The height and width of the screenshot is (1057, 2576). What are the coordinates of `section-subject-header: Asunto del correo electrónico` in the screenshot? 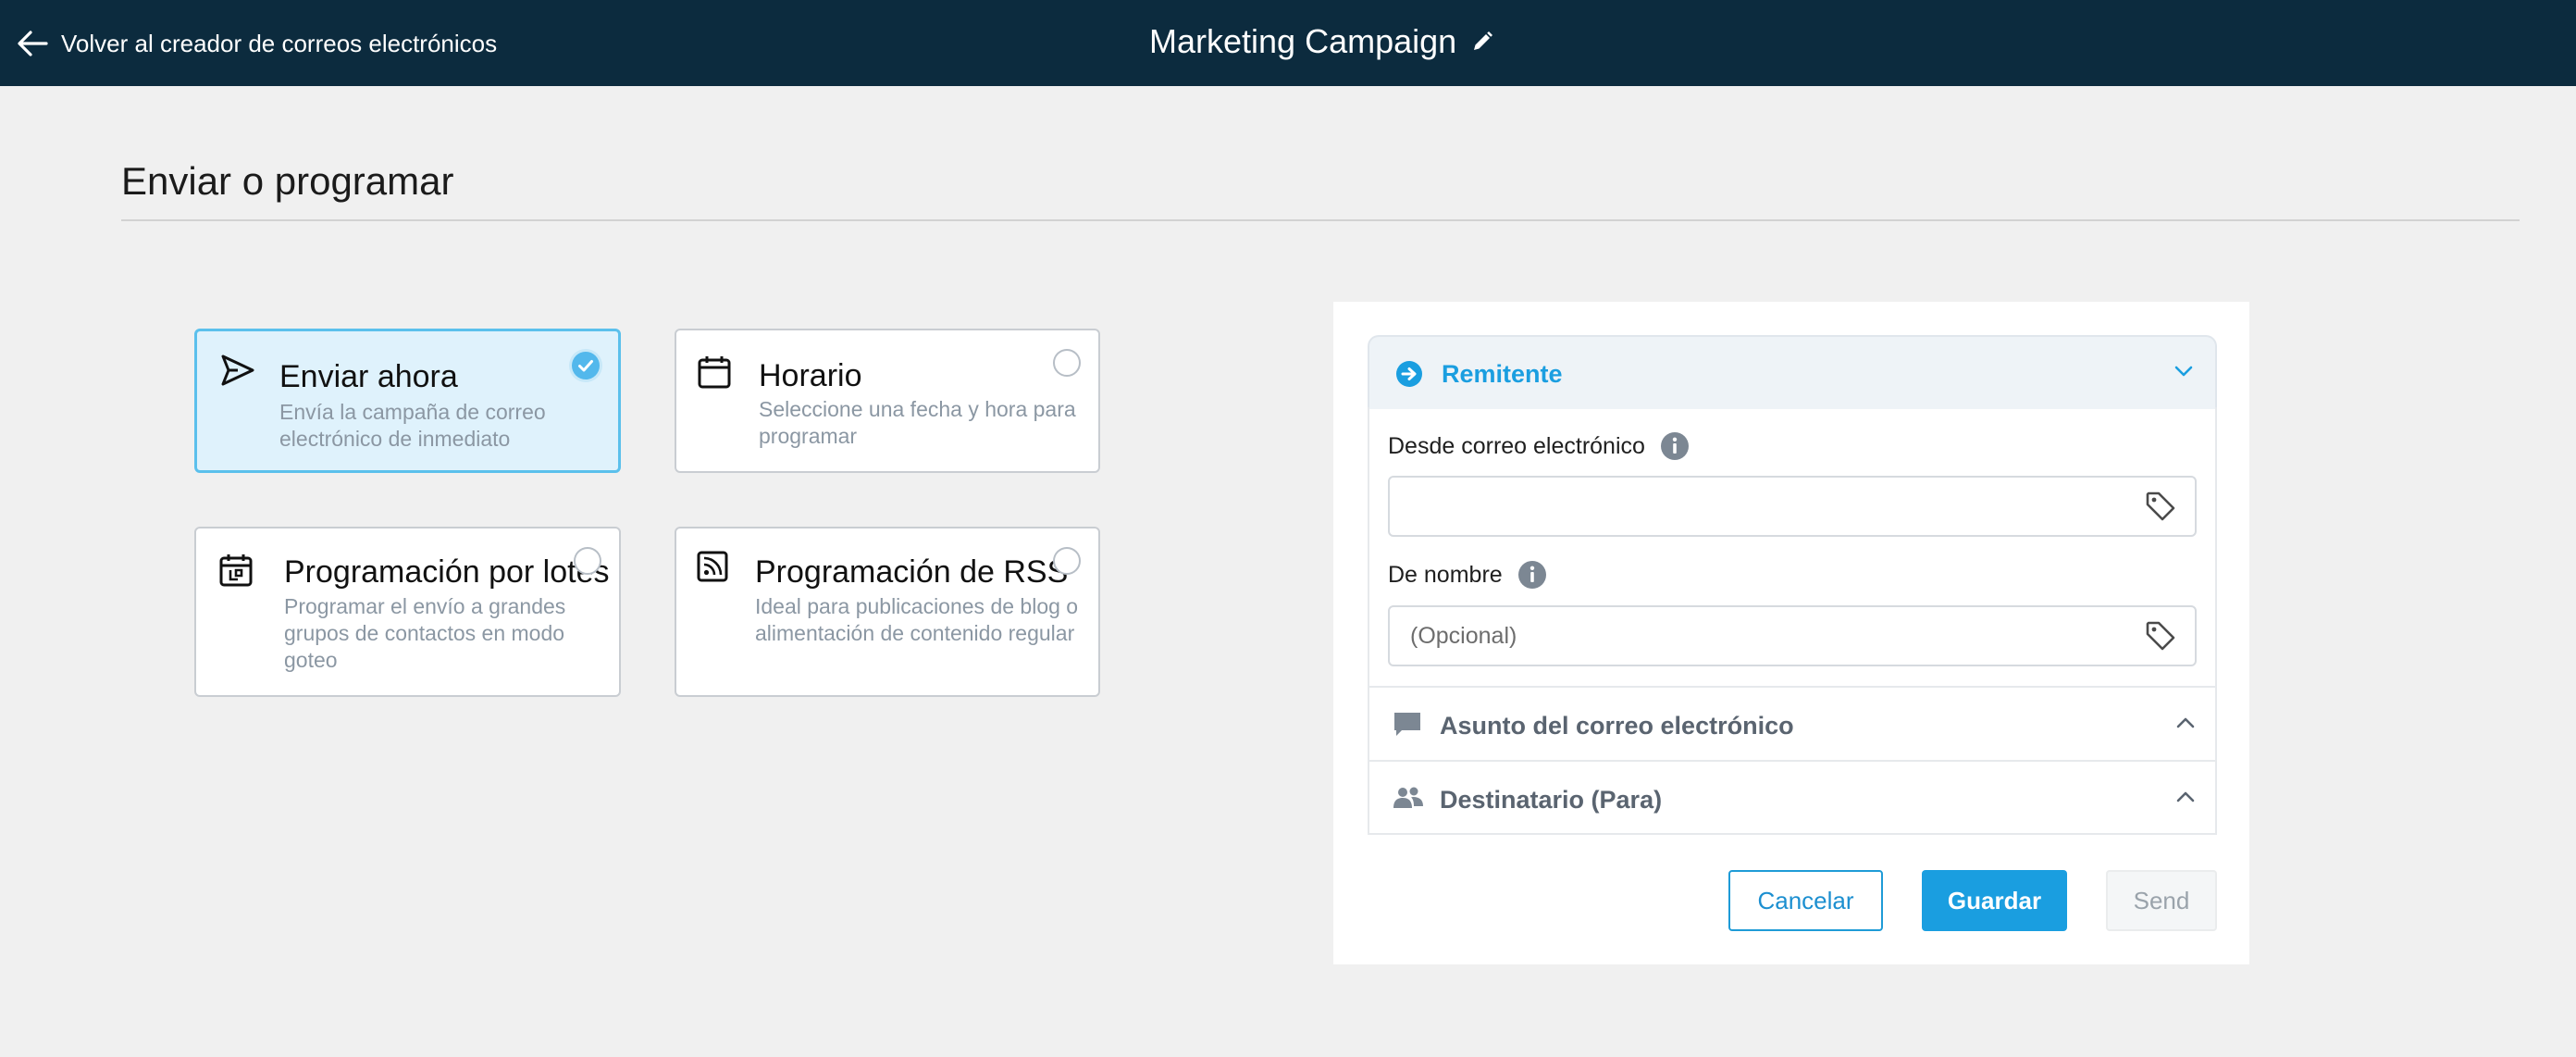 It's located at (1792, 724).